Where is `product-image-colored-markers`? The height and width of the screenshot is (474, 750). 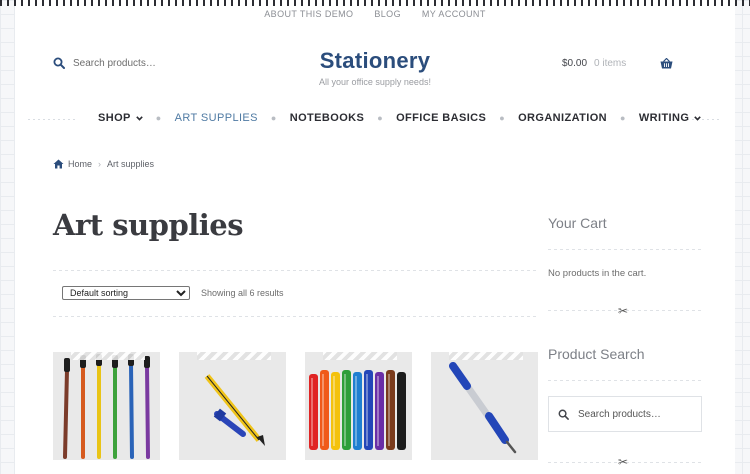 product-image-colored-markers is located at coordinates (358, 406).